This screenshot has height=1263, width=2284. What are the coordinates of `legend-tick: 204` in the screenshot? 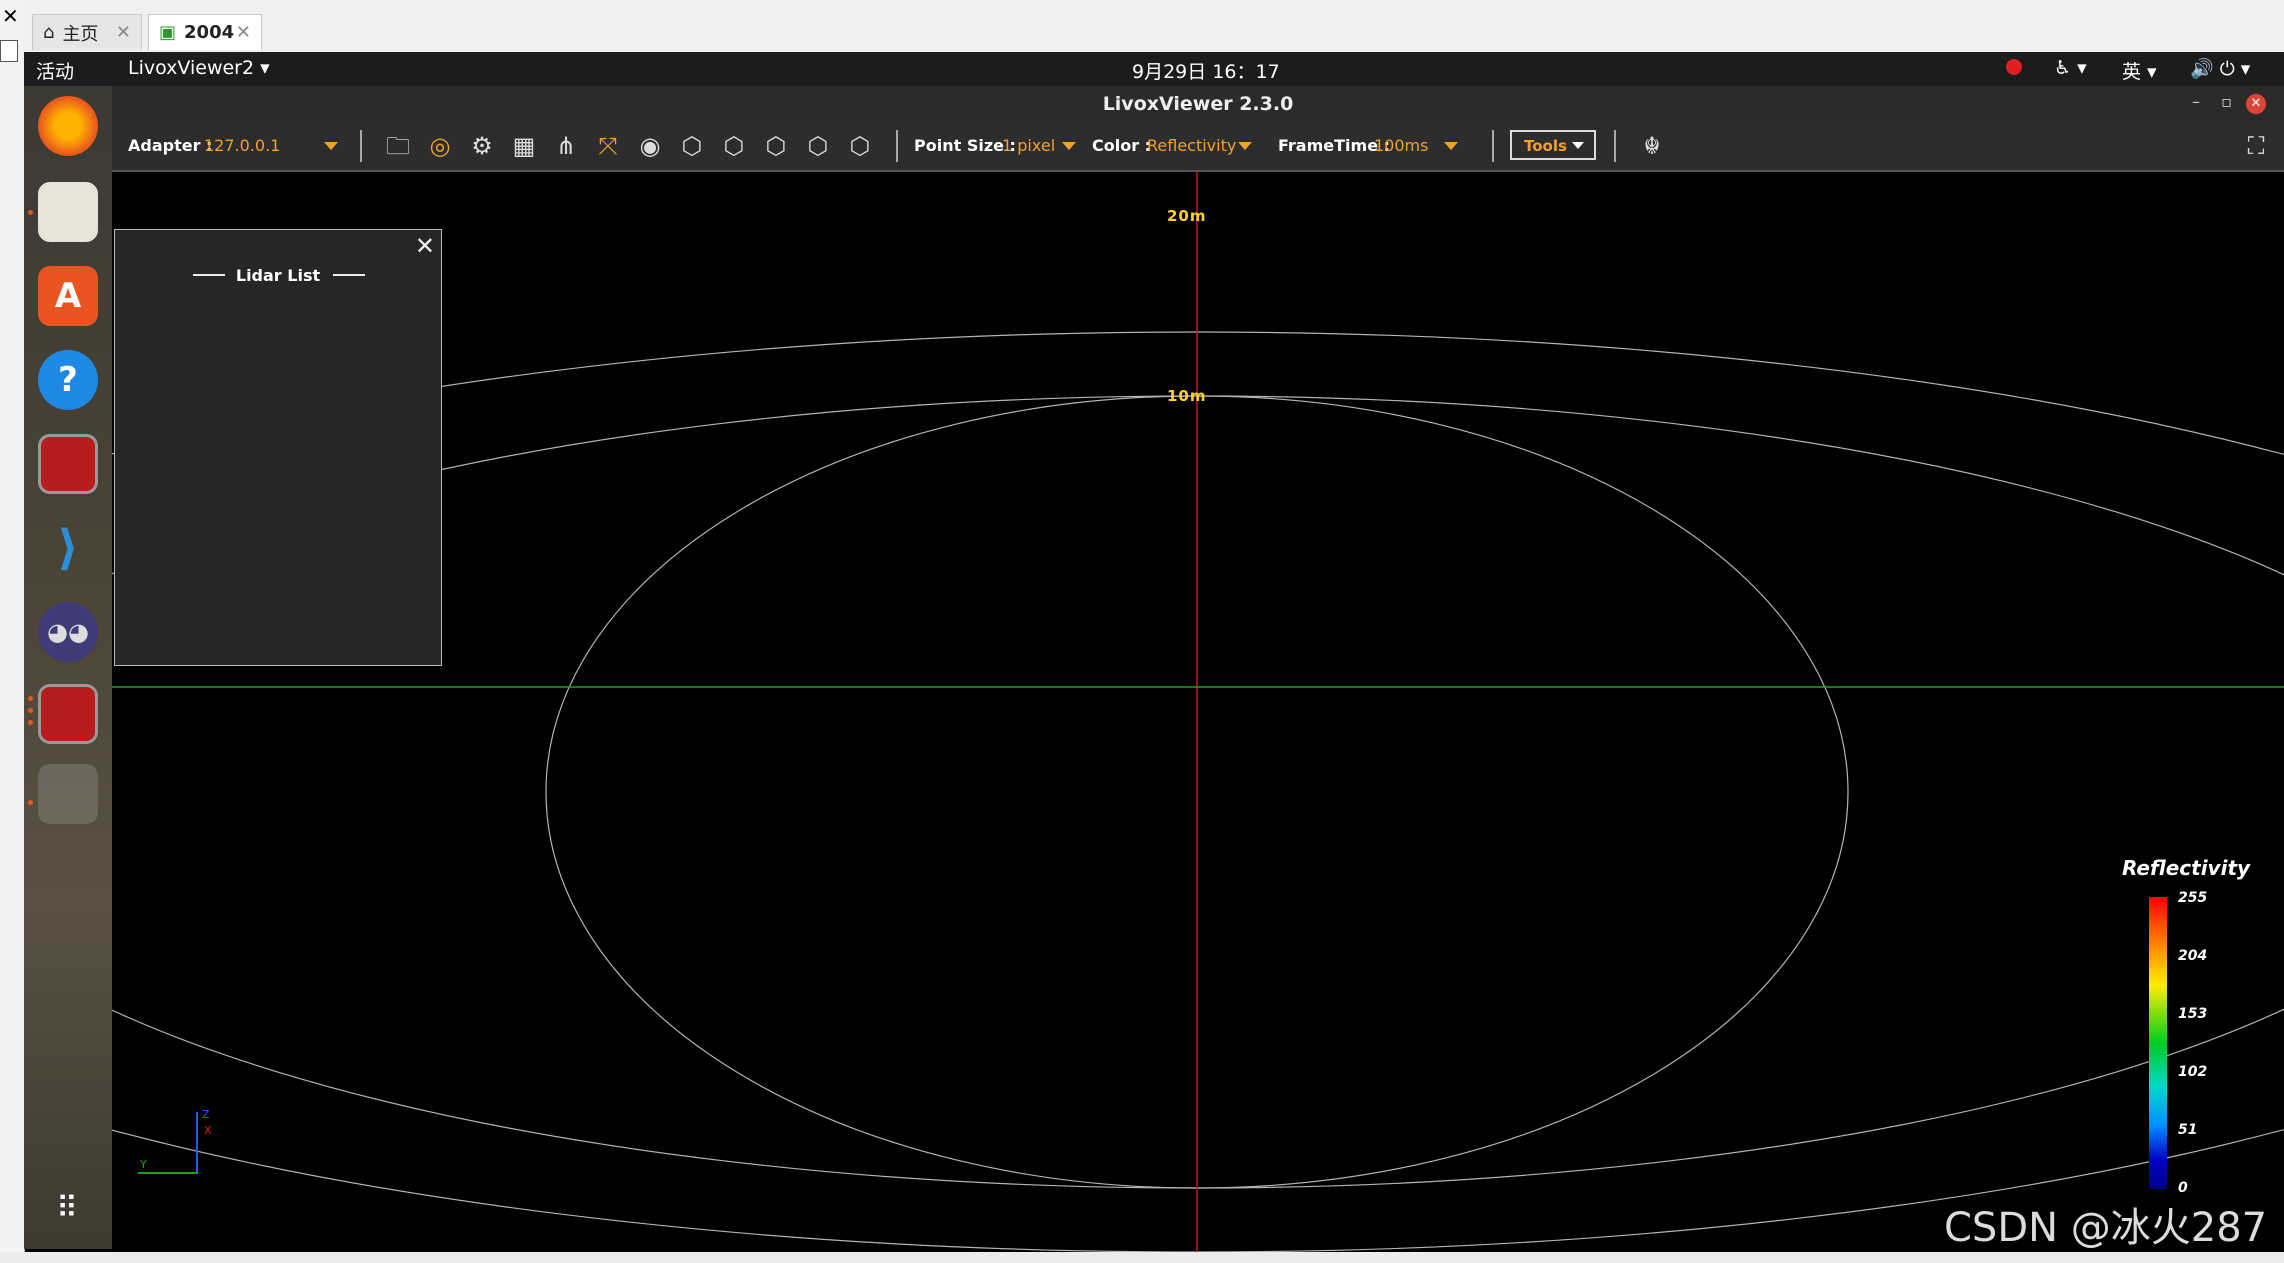 It's located at (2193, 956).